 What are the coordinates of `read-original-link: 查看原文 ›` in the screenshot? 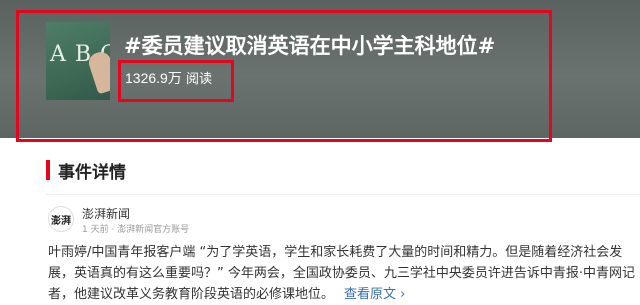 It's located at (374, 294).